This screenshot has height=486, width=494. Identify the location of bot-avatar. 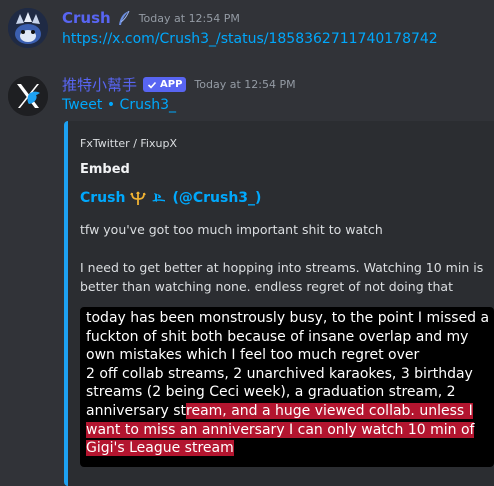
(28, 96).